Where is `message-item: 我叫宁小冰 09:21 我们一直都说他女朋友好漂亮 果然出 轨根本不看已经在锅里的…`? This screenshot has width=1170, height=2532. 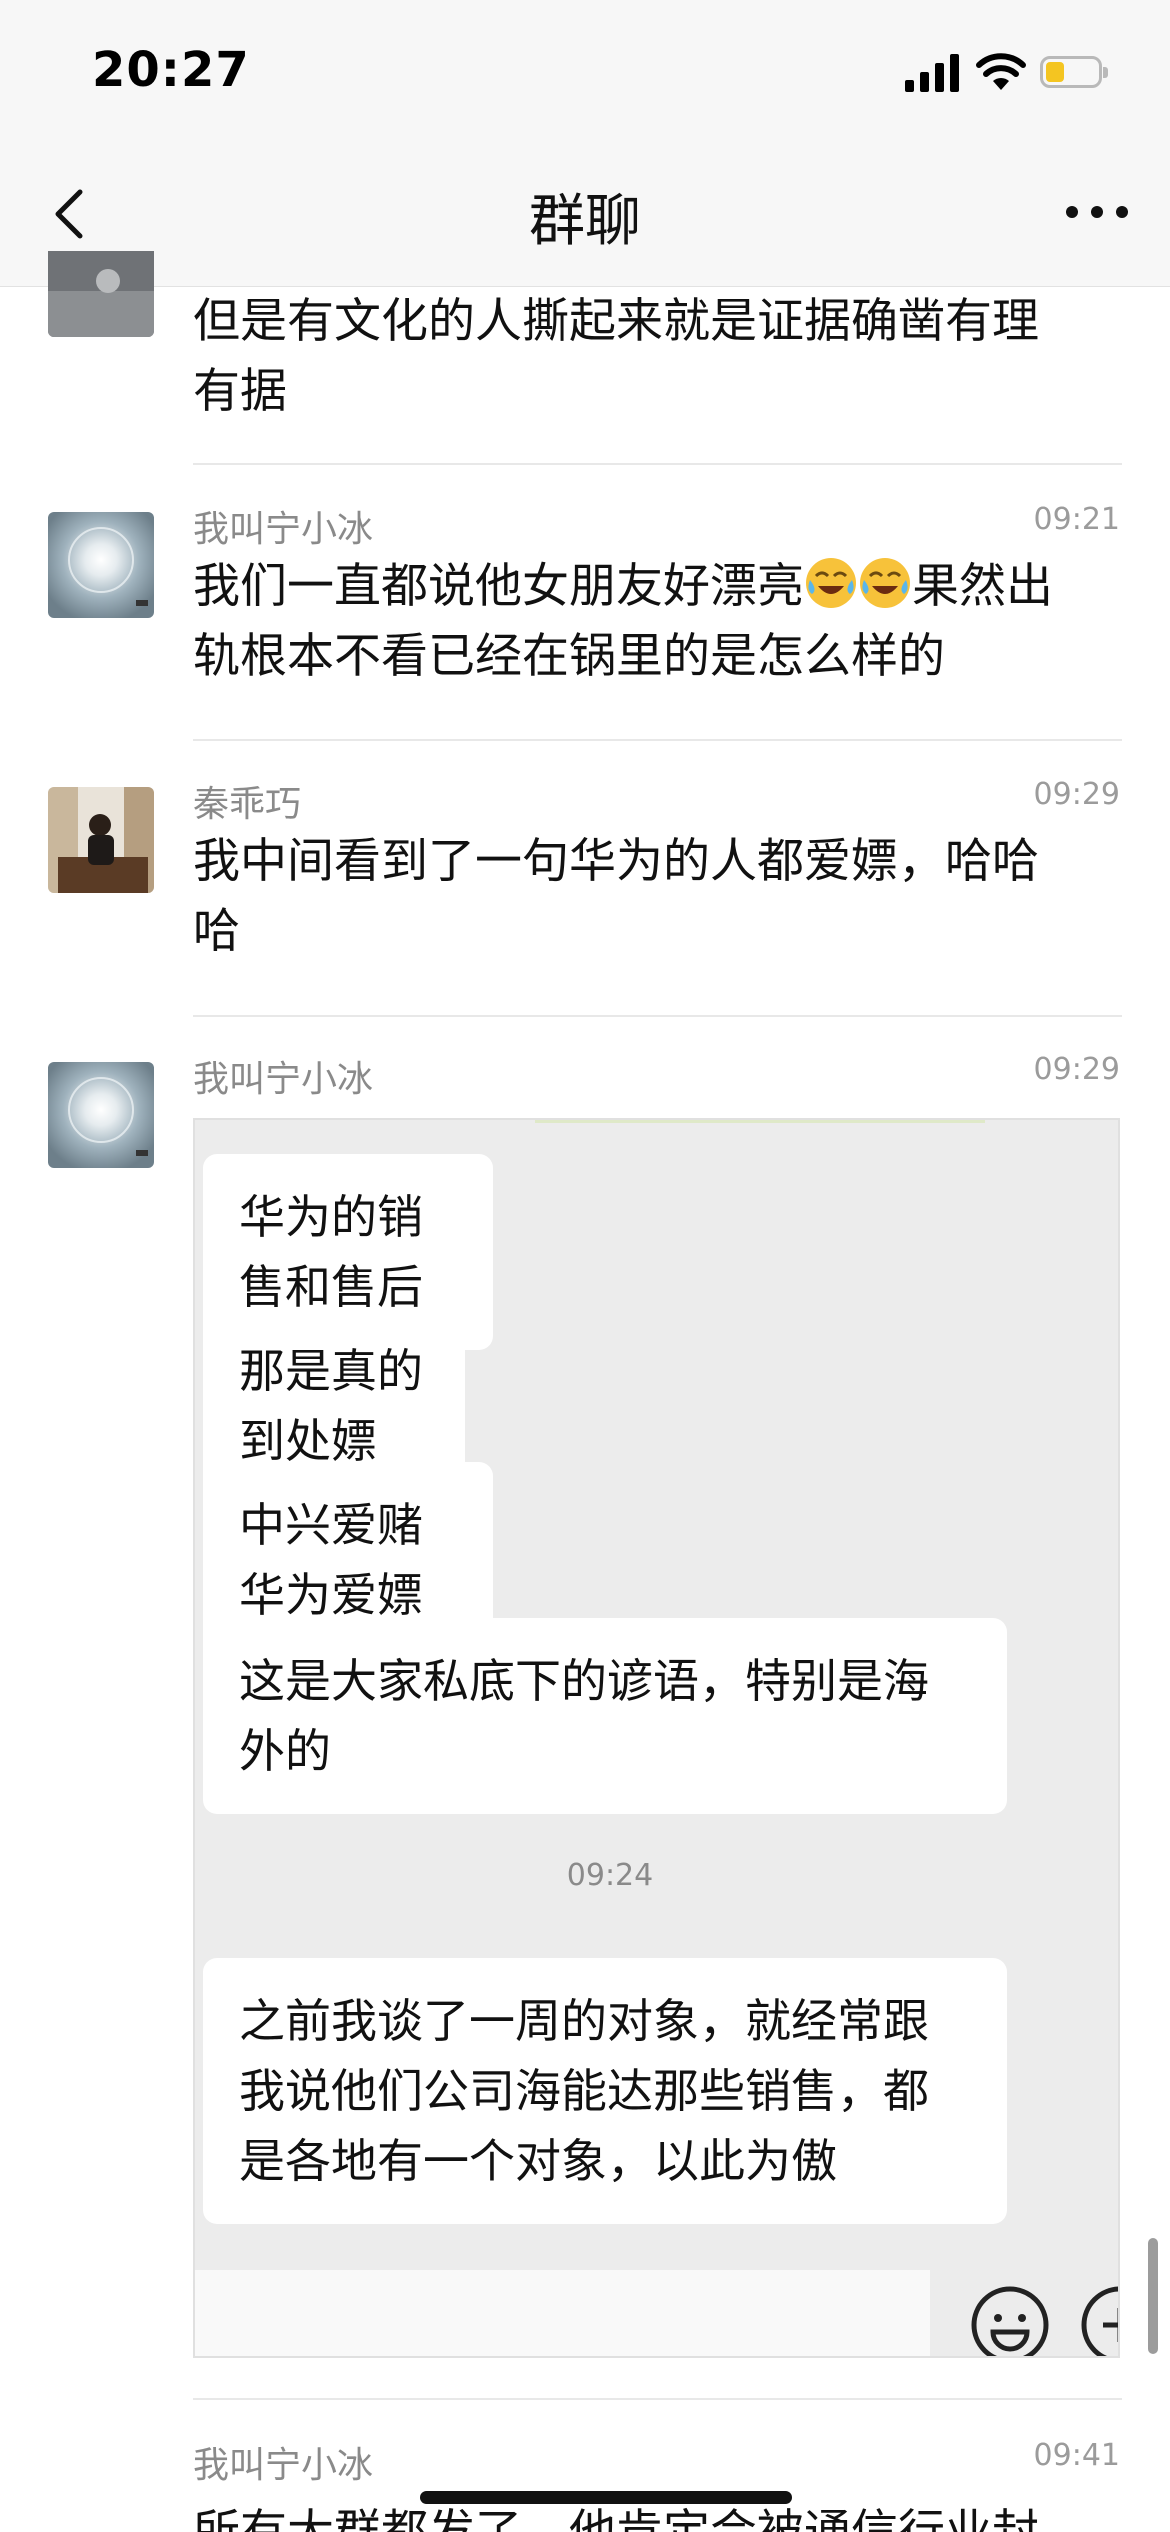
message-item: 我叫宁小冰 09:21 我们一直都说他女朋友好漂亮 果然出 轨根本不看已经在锅里的… is located at coordinates (585, 620).